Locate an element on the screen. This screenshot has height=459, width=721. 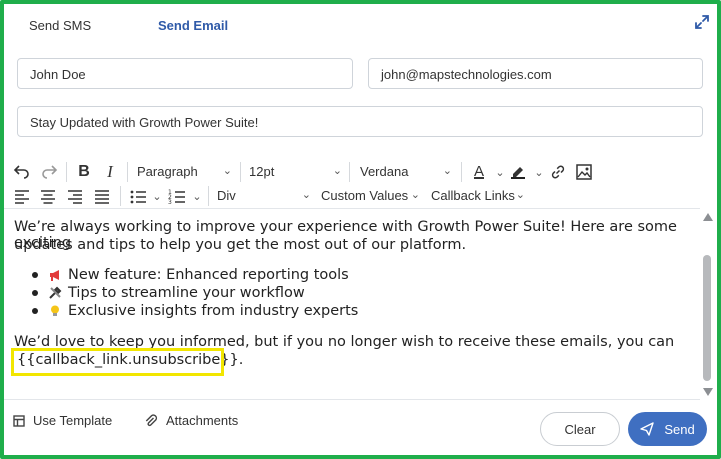
list-item: Exclusive insights from industry experts is located at coordinates (195, 311).